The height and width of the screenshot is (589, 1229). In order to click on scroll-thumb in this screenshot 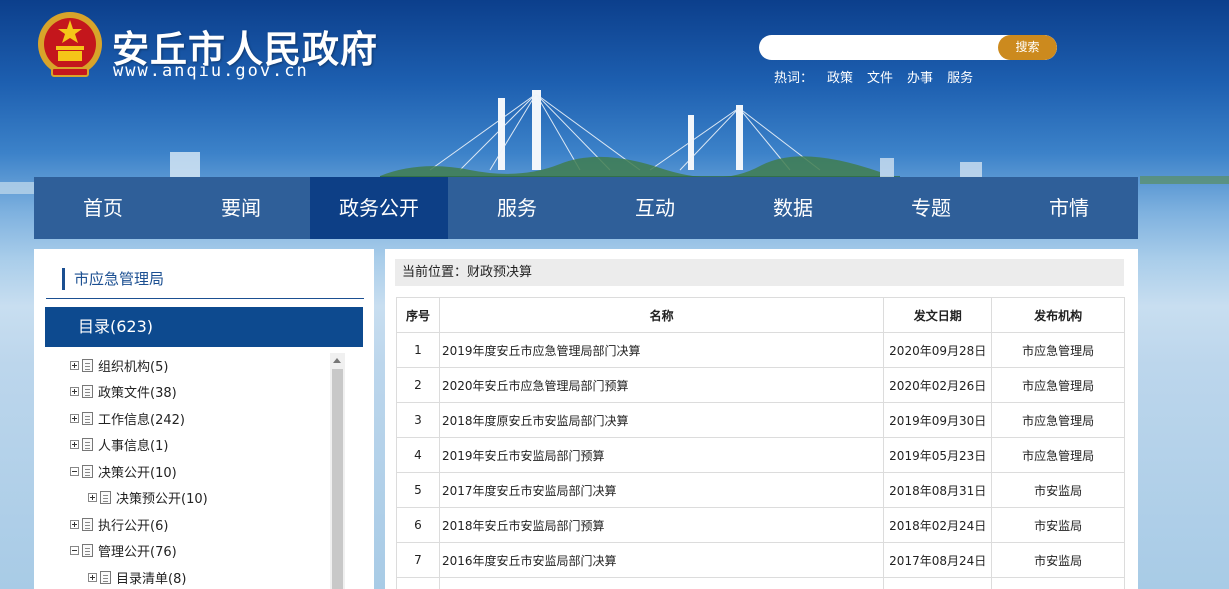, I will do `click(337, 479)`.